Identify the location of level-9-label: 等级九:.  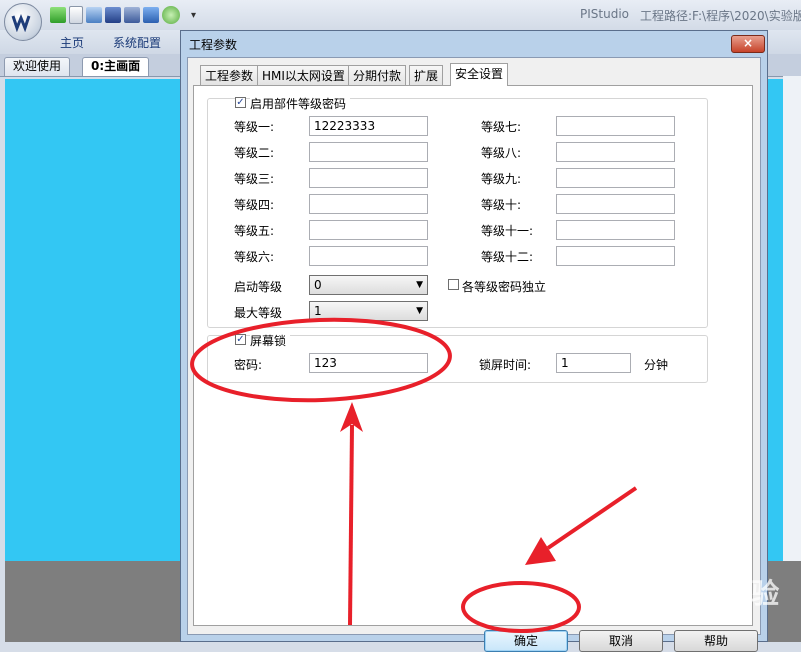
(501, 179).